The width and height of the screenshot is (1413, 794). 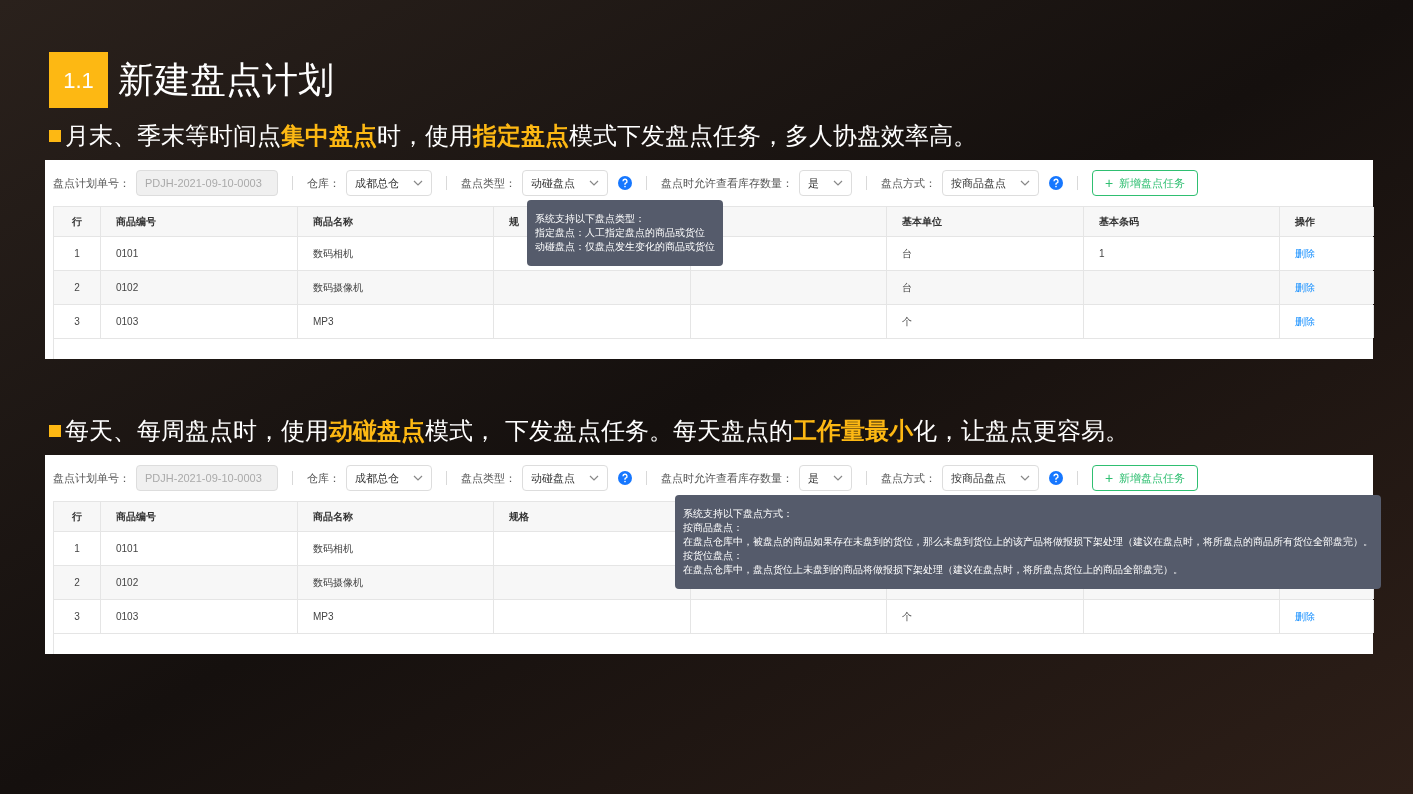 What do you see at coordinates (713, 556) in the screenshot?
I see `tooltip-text: 按货位盘点：` at bounding box center [713, 556].